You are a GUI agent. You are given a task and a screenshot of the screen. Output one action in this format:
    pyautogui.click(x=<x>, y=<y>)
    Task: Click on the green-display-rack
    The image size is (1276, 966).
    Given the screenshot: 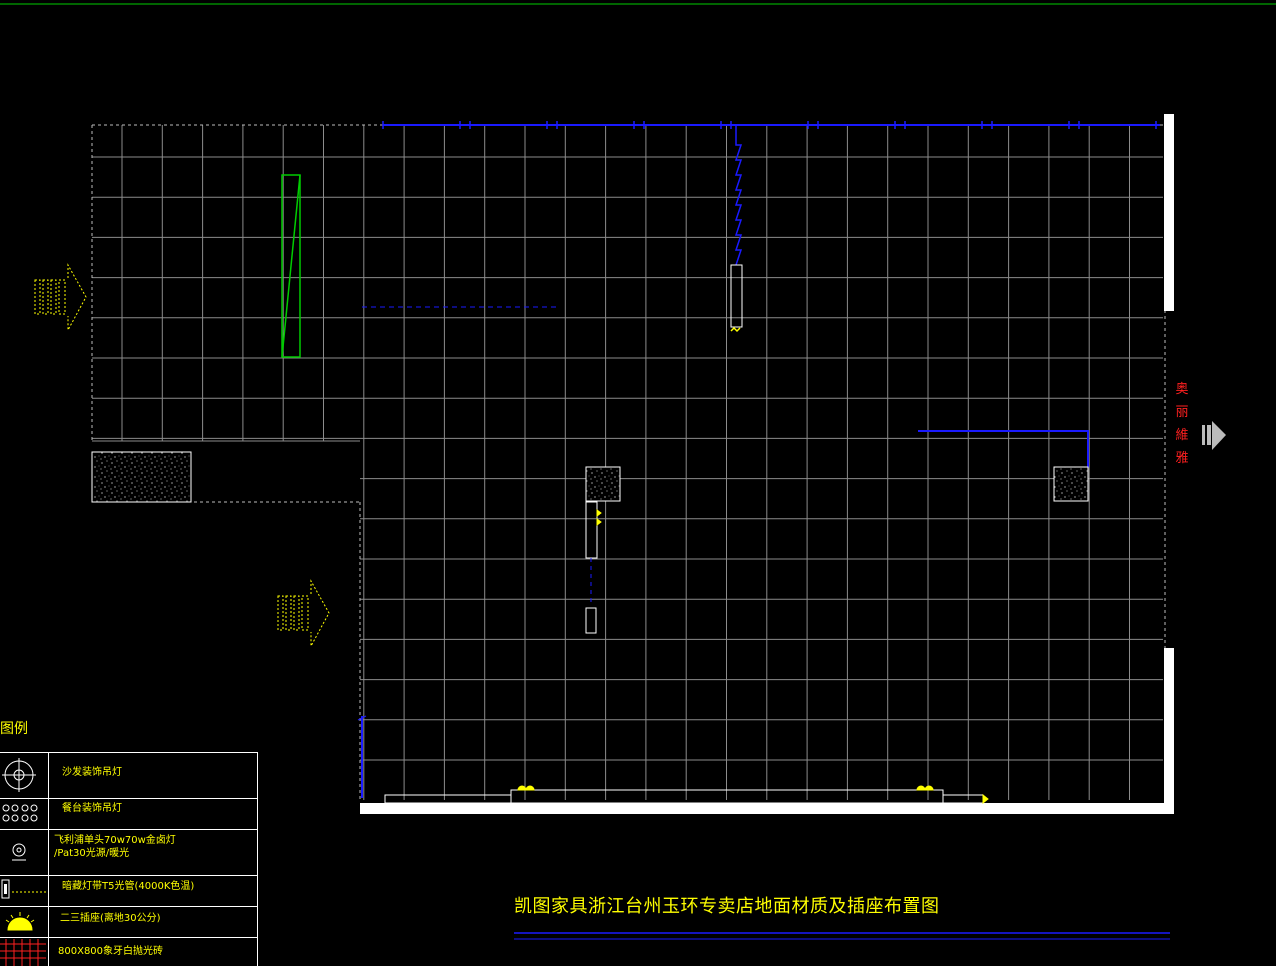 What is the action you would take?
    pyautogui.click(x=291, y=266)
    